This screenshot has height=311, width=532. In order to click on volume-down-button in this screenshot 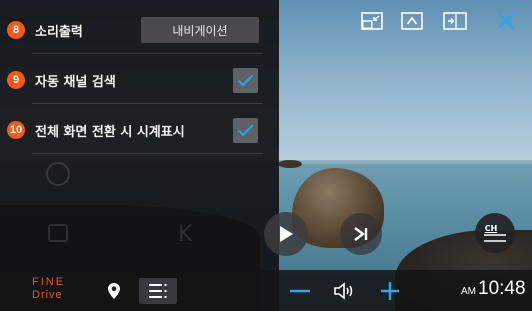, I will do `click(300, 291)`.